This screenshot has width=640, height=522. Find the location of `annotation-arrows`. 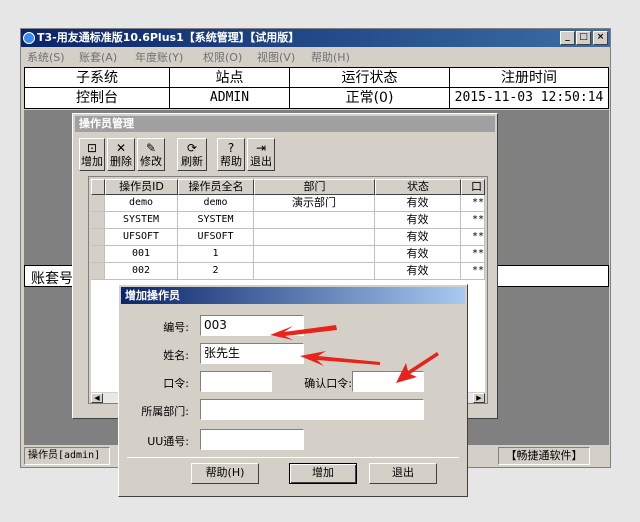

annotation-arrows is located at coordinates (354, 354).